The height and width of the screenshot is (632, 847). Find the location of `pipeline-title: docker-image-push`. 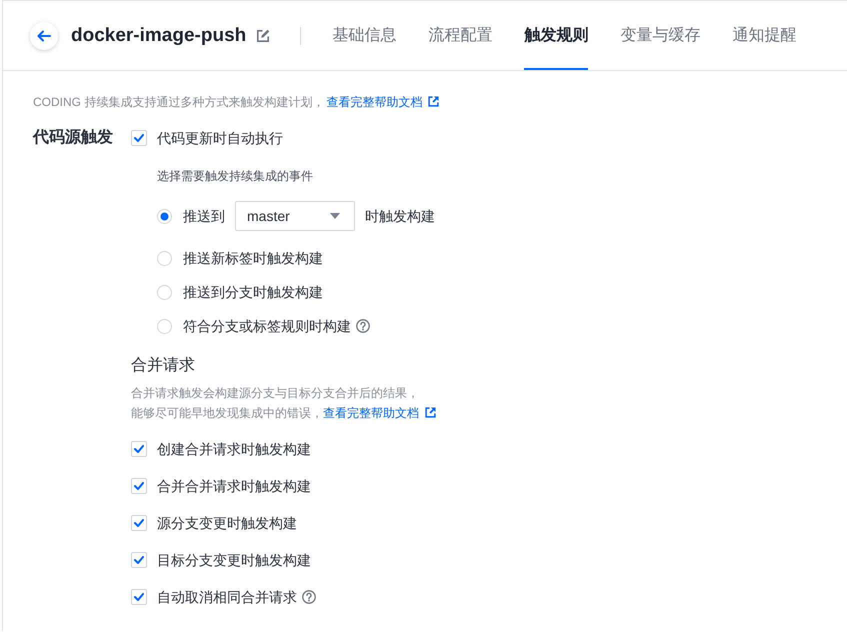

pipeline-title: docker-image-push is located at coordinates (158, 35).